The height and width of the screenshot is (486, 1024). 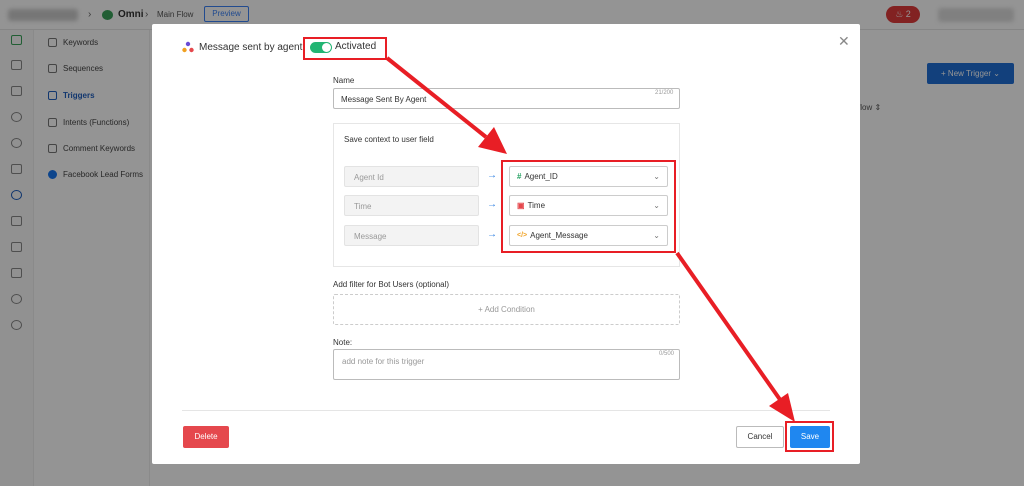 What do you see at coordinates (391, 284) in the screenshot?
I see `filter-label: Add filter for Bot Users (optional)` at bounding box center [391, 284].